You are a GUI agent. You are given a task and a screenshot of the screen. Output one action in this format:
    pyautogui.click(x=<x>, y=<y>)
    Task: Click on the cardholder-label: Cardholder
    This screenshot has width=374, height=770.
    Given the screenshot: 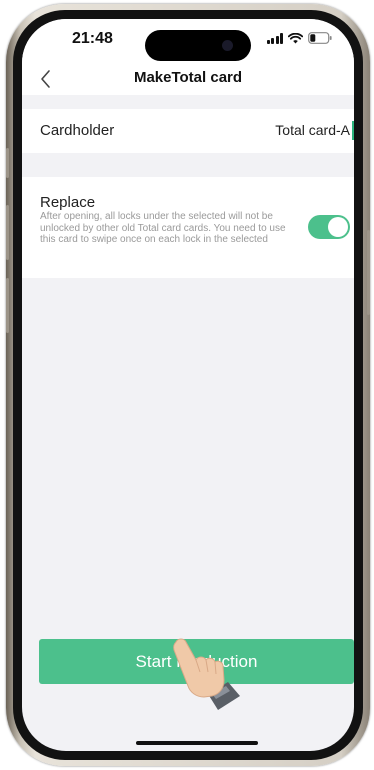 What is the action you would take?
    pyautogui.click(x=77, y=130)
    